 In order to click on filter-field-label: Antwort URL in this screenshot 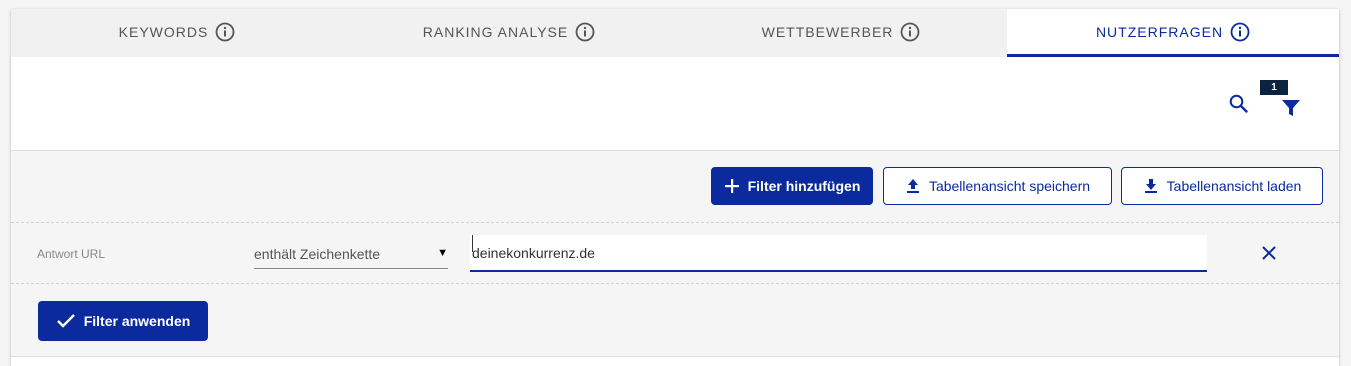, I will do `click(71, 254)`.